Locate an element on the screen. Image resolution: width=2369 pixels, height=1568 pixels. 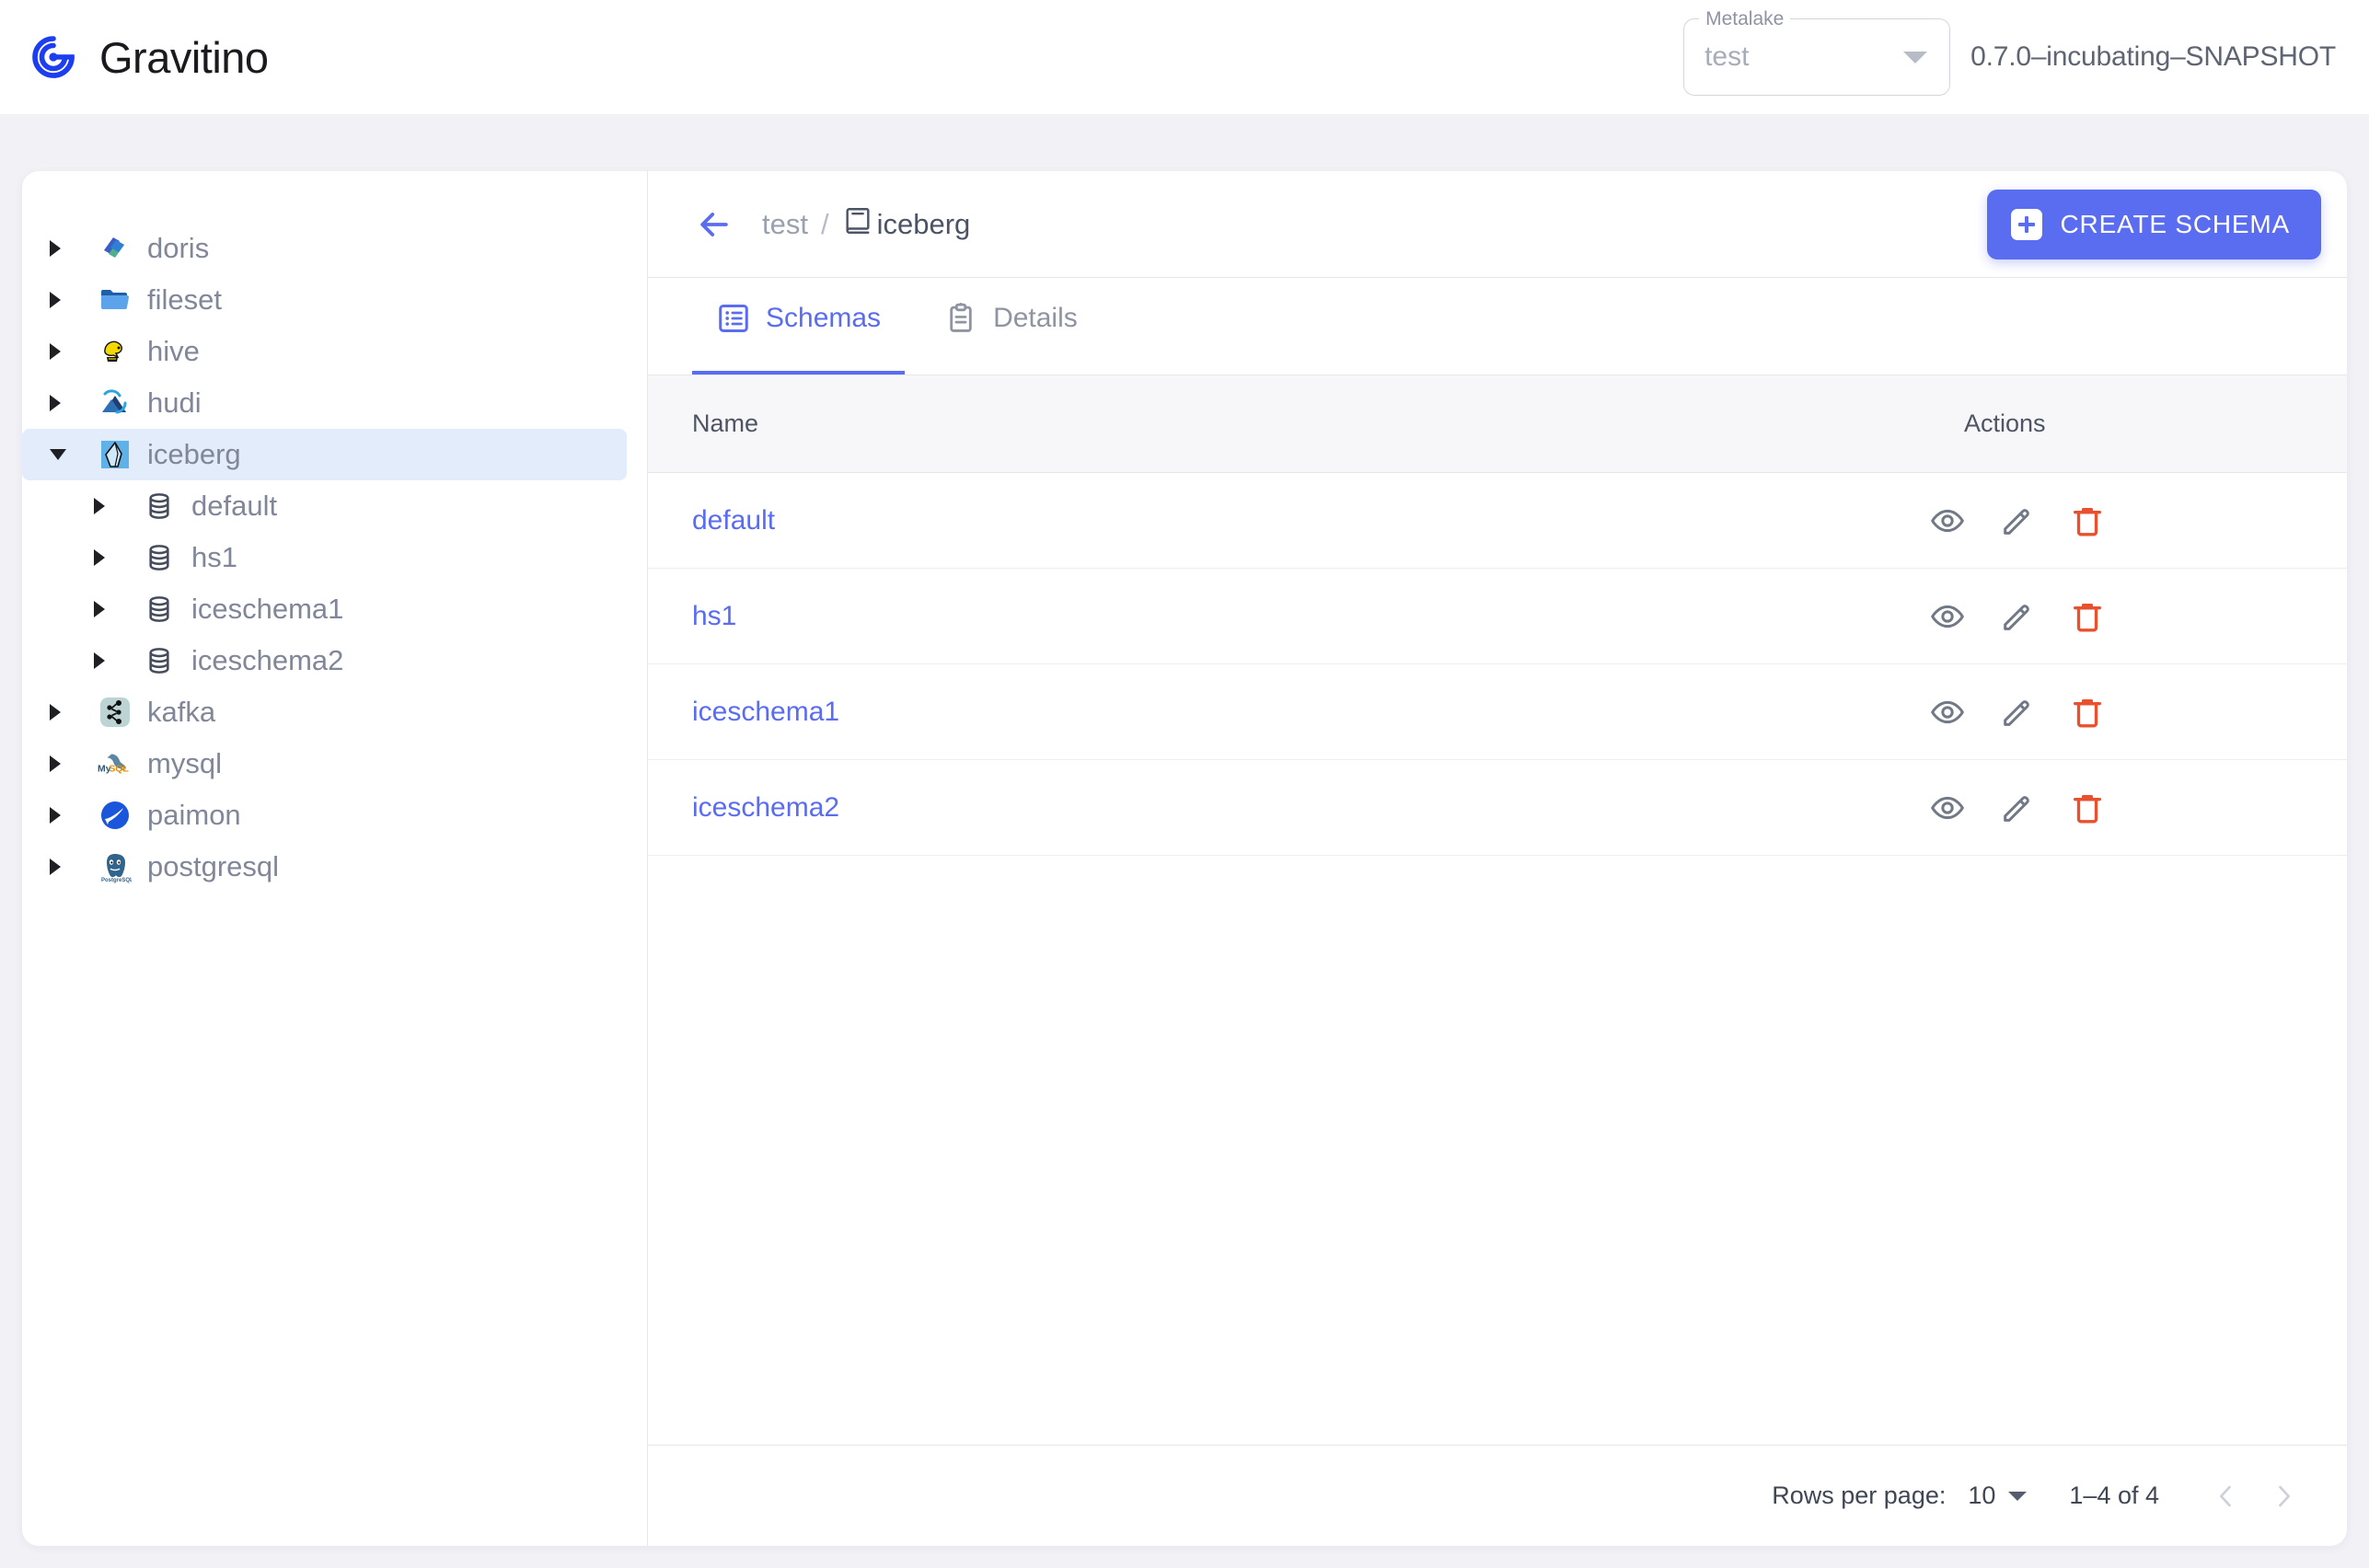
chevron-right-icon is located at coordinates (2283, 1496).